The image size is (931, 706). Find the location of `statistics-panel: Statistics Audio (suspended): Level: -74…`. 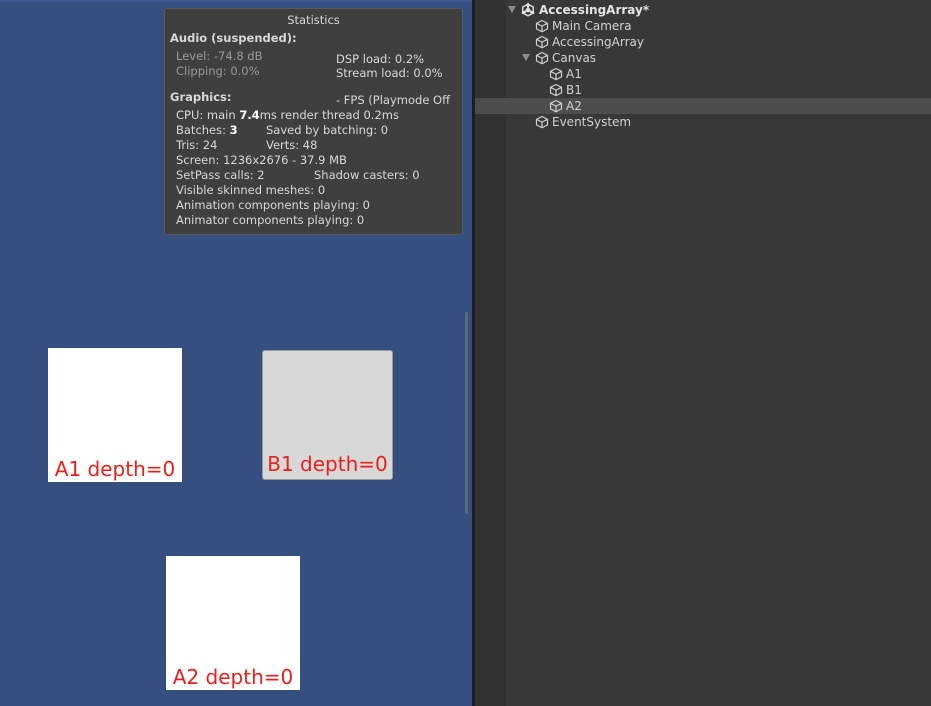

statistics-panel: Statistics Audio (suspended): Level: -74… is located at coordinates (313, 121).